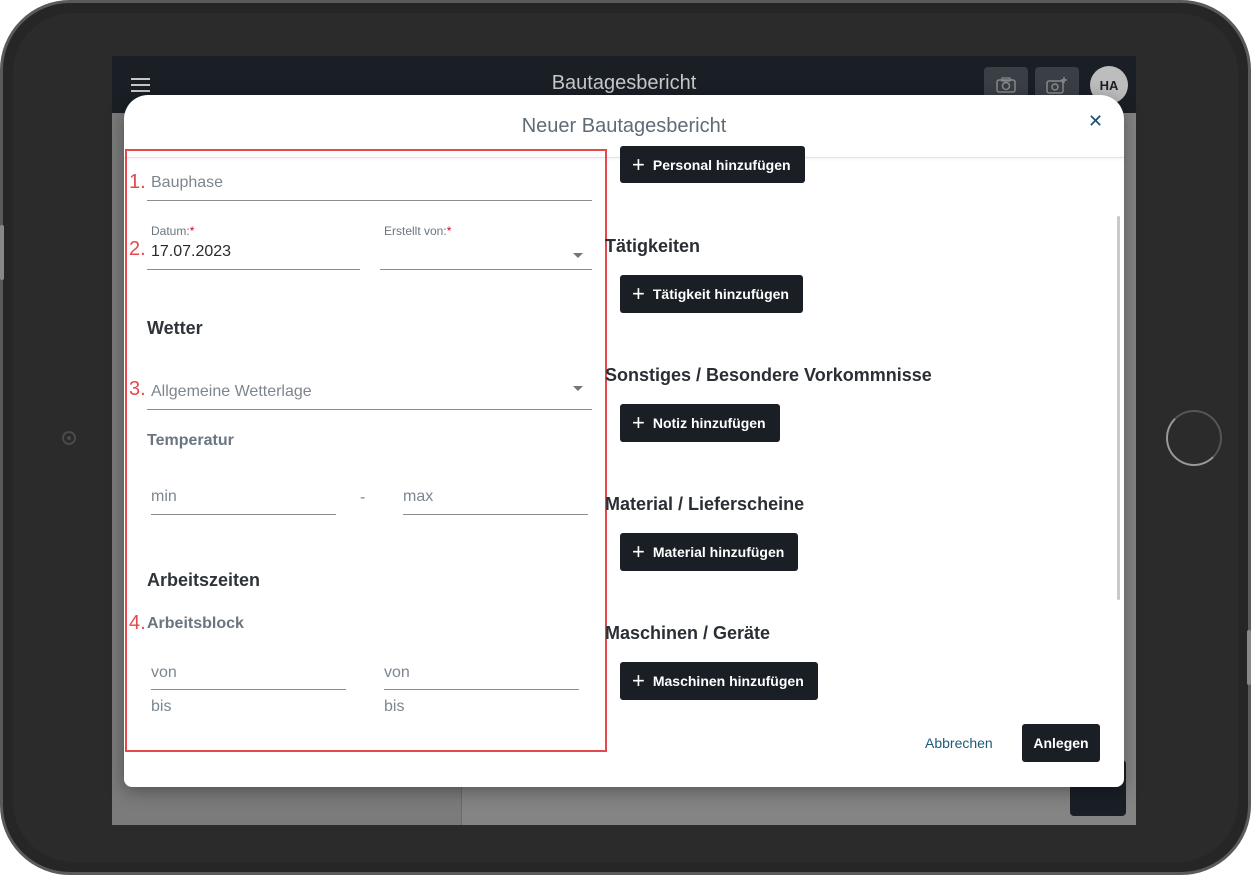  Describe the element at coordinates (705, 504) in the screenshot. I see `material-heading: Material / Lieferscheine` at that location.